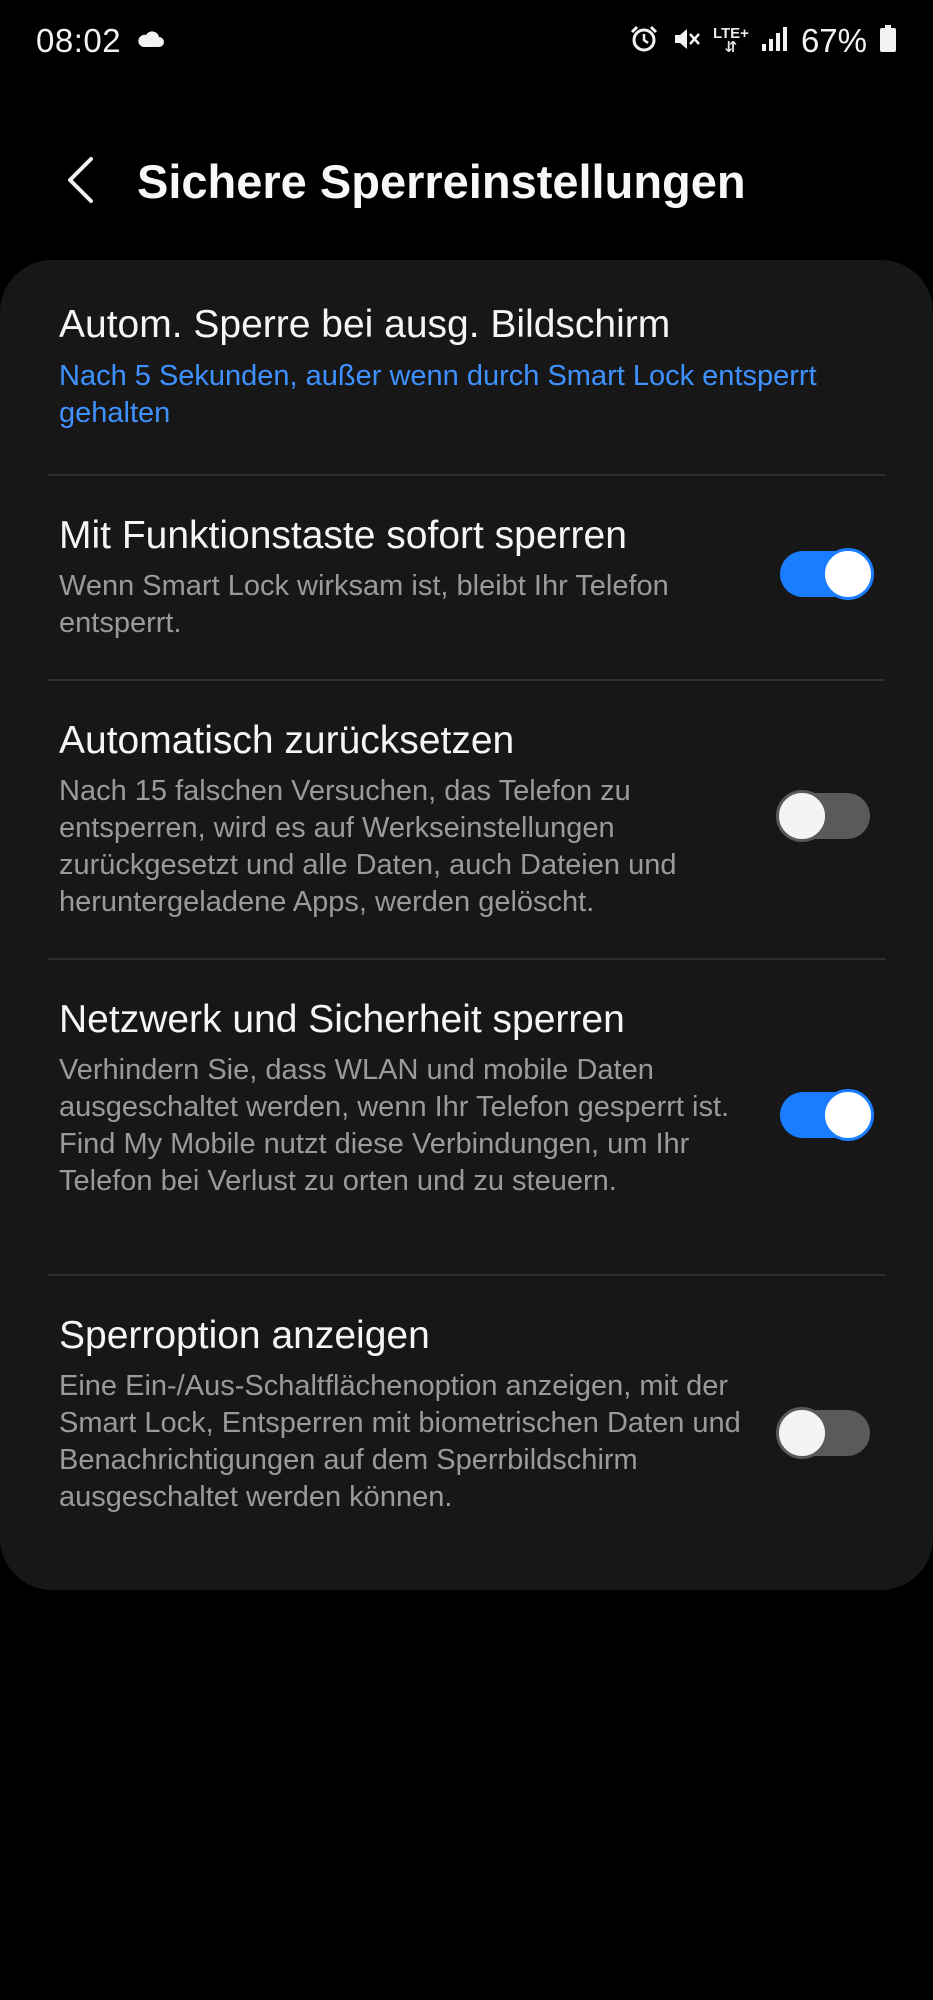  Describe the element at coordinates (343, 535) in the screenshot. I see `setting-title: Mit Funktionstaste sofort sperren` at that location.